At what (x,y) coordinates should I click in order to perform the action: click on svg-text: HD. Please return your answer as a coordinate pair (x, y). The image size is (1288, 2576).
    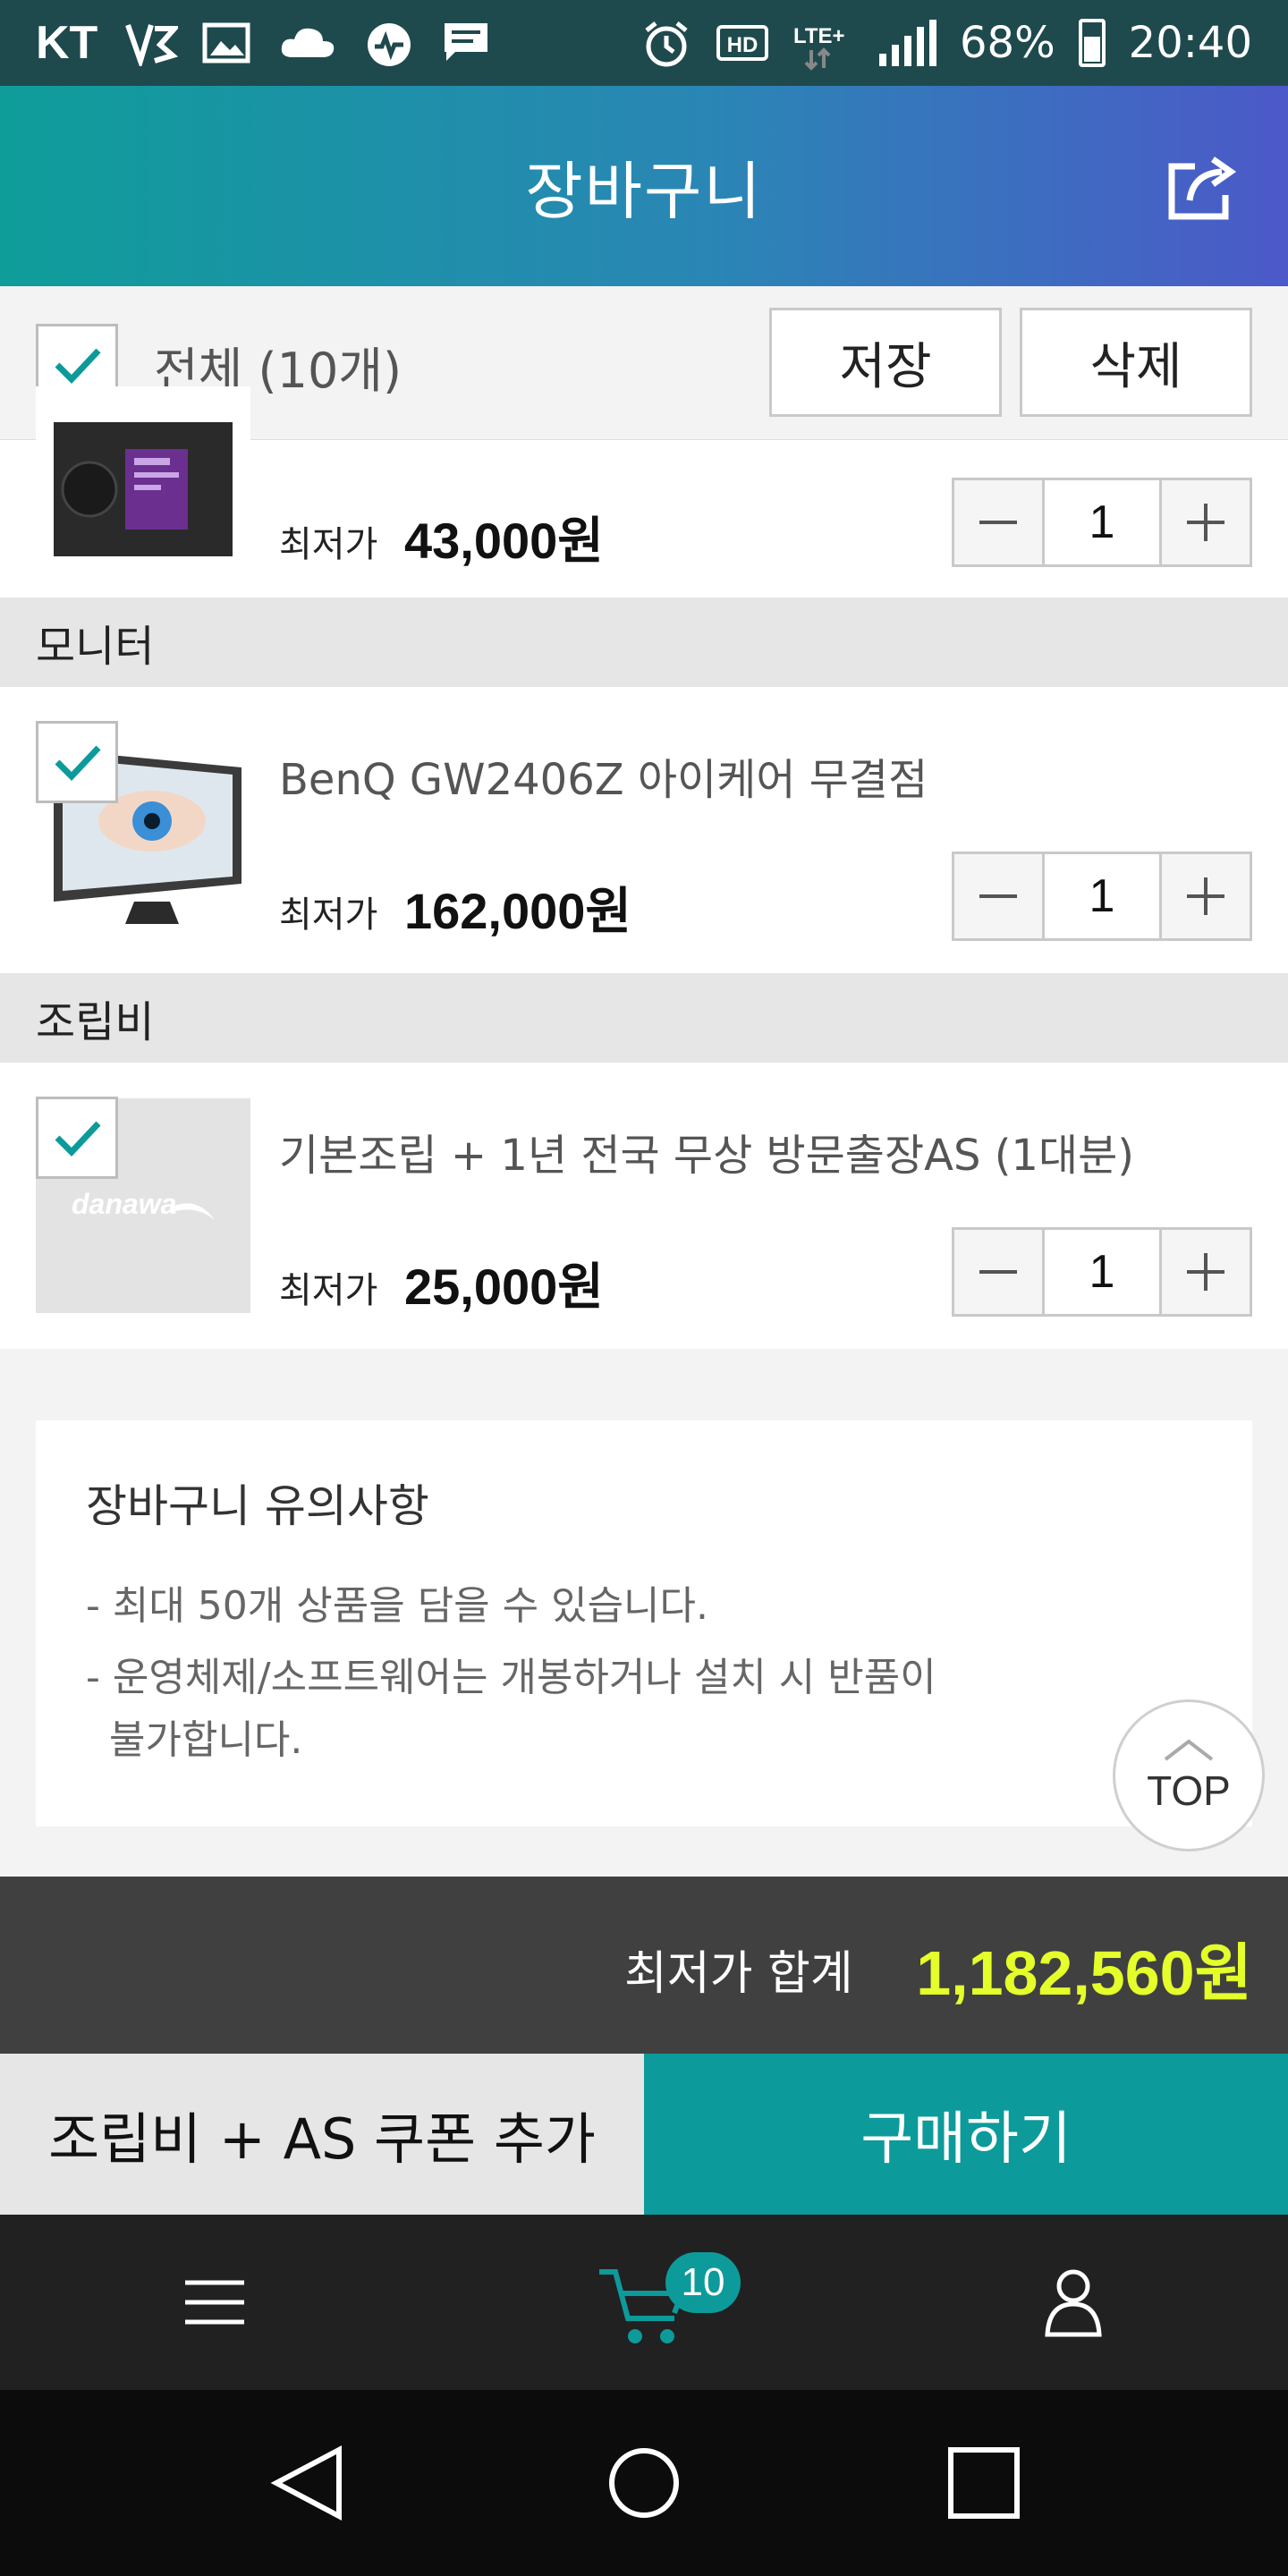
    Looking at the image, I should click on (742, 45).